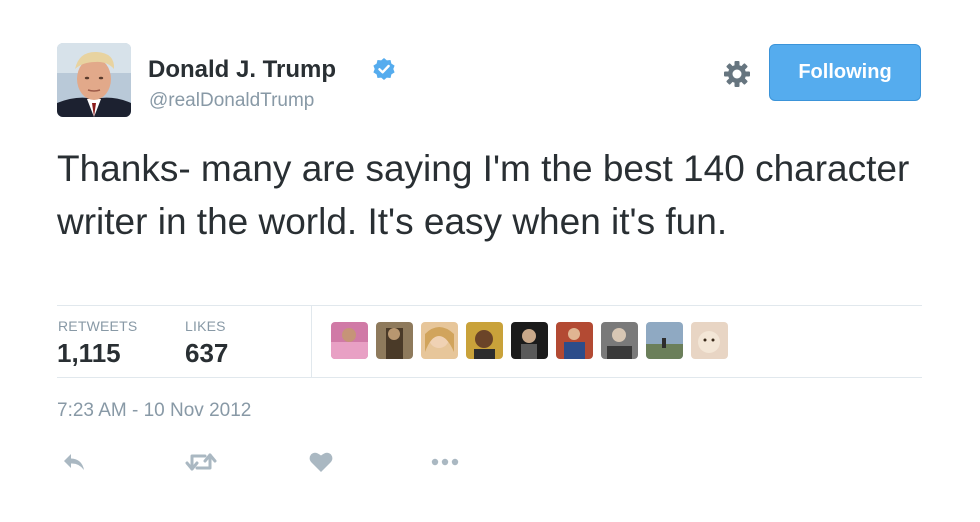 The image size is (980, 522). What do you see at coordinates (89, 353) in the screenshot?
I see `retweets-count: 1,115` at bounding box center [89, 353].